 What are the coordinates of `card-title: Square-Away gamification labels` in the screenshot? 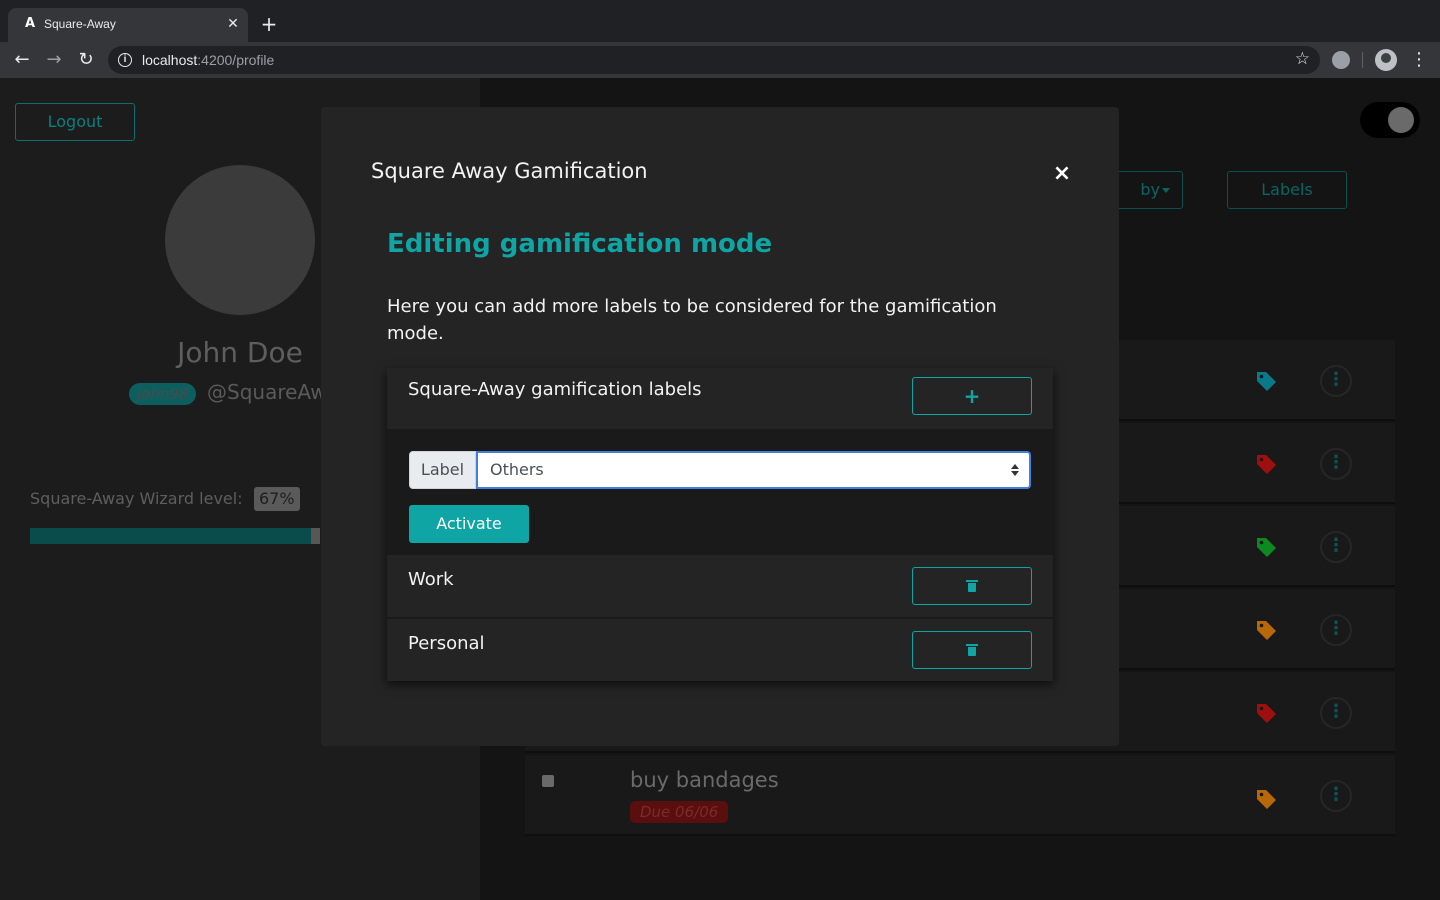 It's located at (555, 389).